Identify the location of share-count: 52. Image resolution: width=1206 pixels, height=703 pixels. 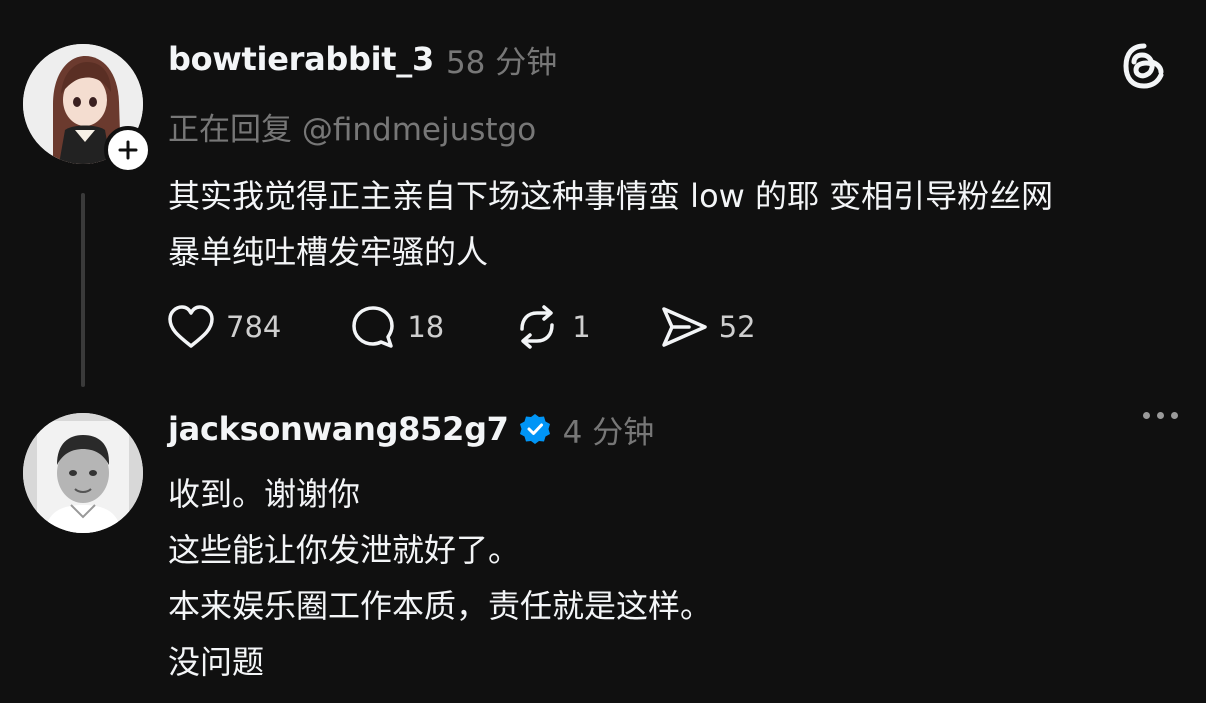
(737, 327).